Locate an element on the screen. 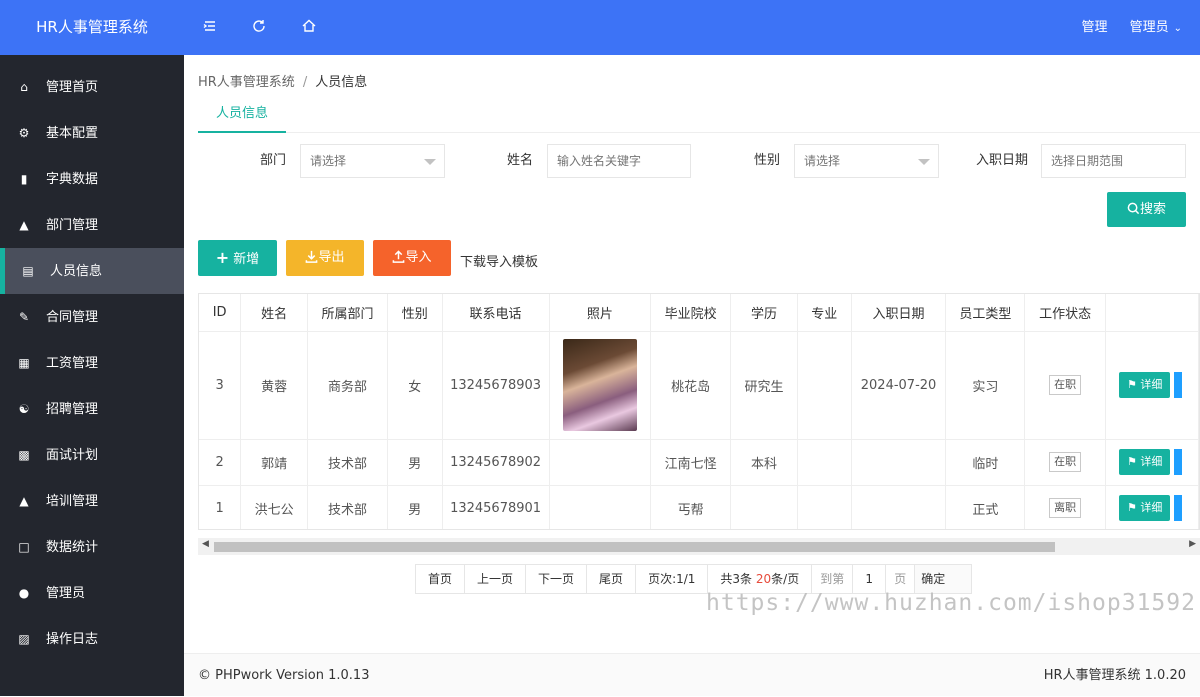 This screenshot has height=697, width=1200. table-cell: 13245678902 is located at coordinates (496, 462).